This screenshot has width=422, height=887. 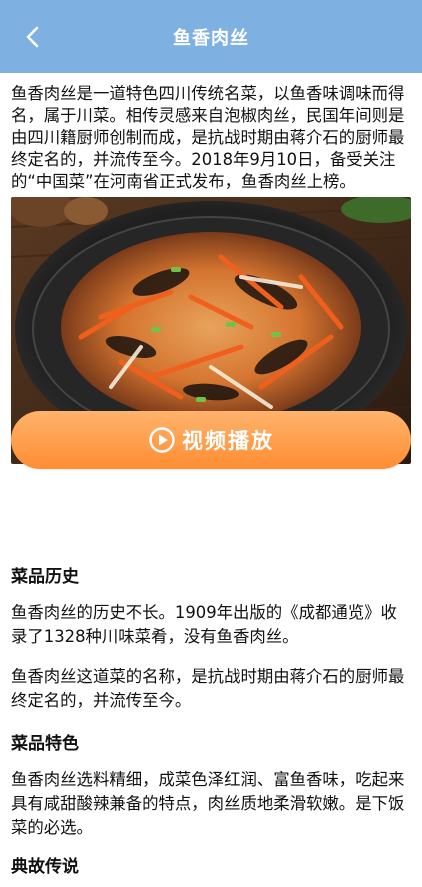 What do you see at coordinates (162, 440) in the screenshot?
I see `play-circle-icon` at bounding box center [162, 440].